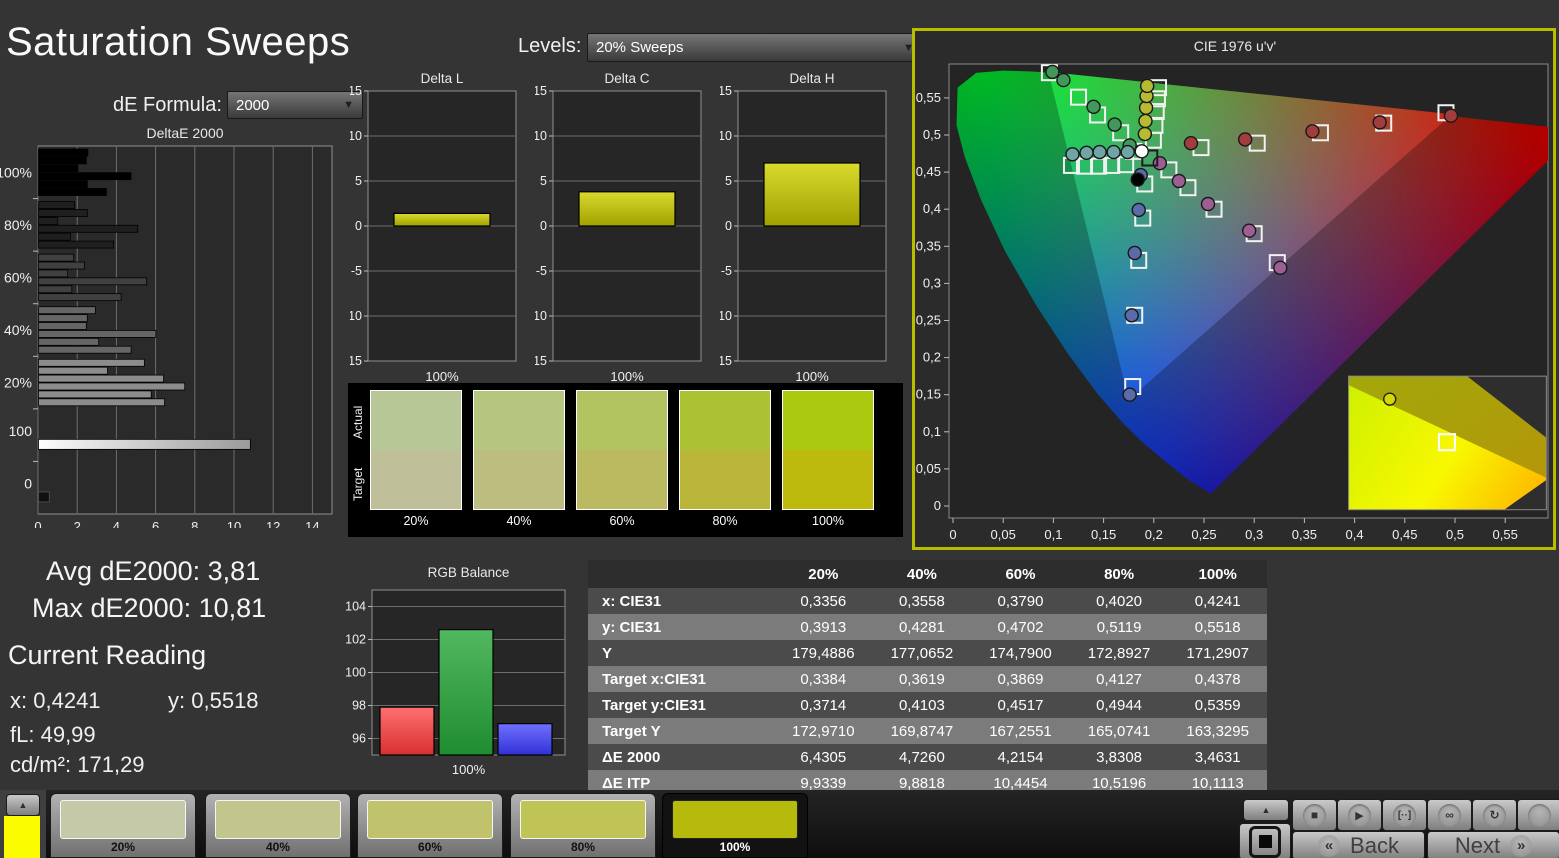  What do you see at coordinates (123, 847) in the screenshot?
I see `sample-label: 20%` at bounding box center [123, 847].